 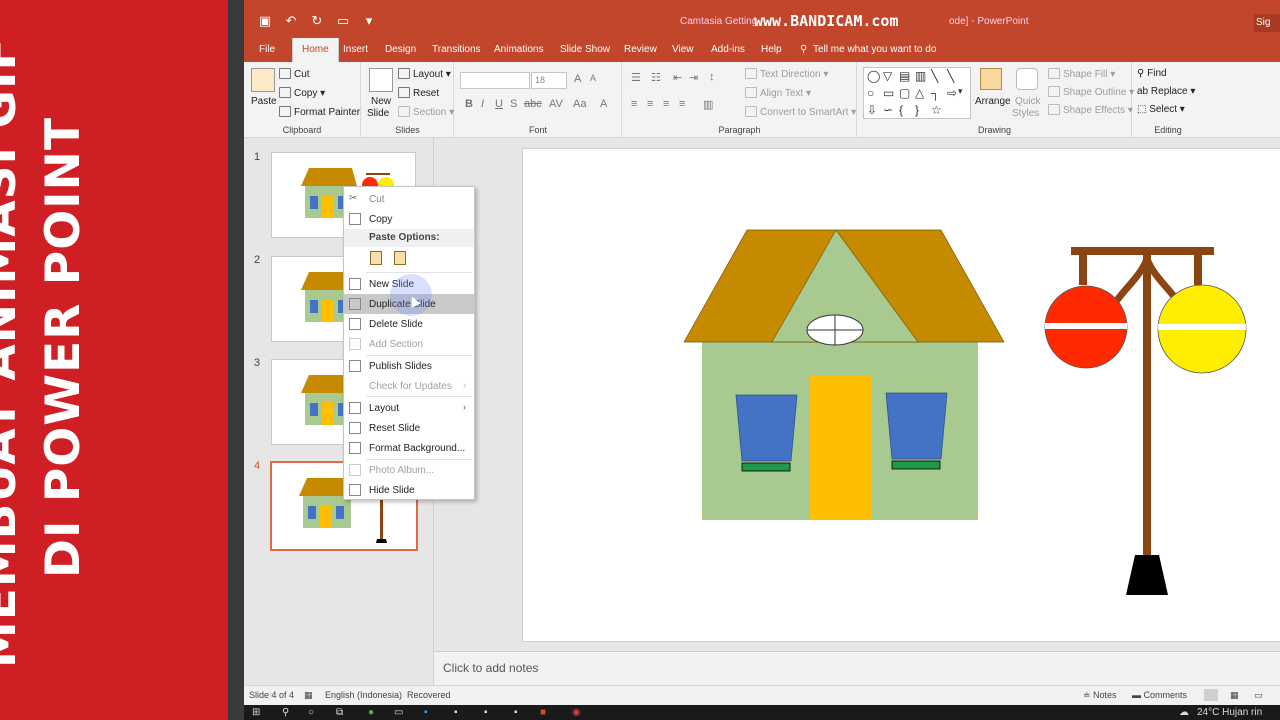 What do you see at coordinates (1152, 73) in the screenshot?
I see `find-button: ⚲ Find` at bounding box center [1152, 73].